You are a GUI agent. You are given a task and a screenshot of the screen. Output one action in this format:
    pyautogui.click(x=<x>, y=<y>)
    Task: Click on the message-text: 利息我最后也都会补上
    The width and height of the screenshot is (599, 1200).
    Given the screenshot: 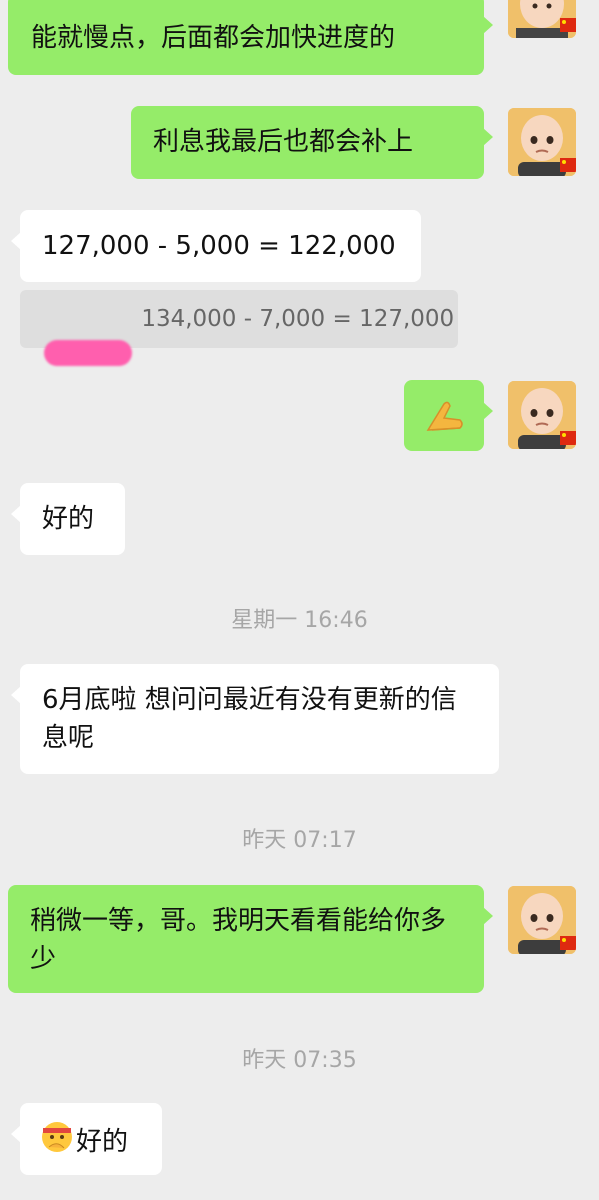 What is the action you would take?
    pyautogui.click(x=283, y=142)
    